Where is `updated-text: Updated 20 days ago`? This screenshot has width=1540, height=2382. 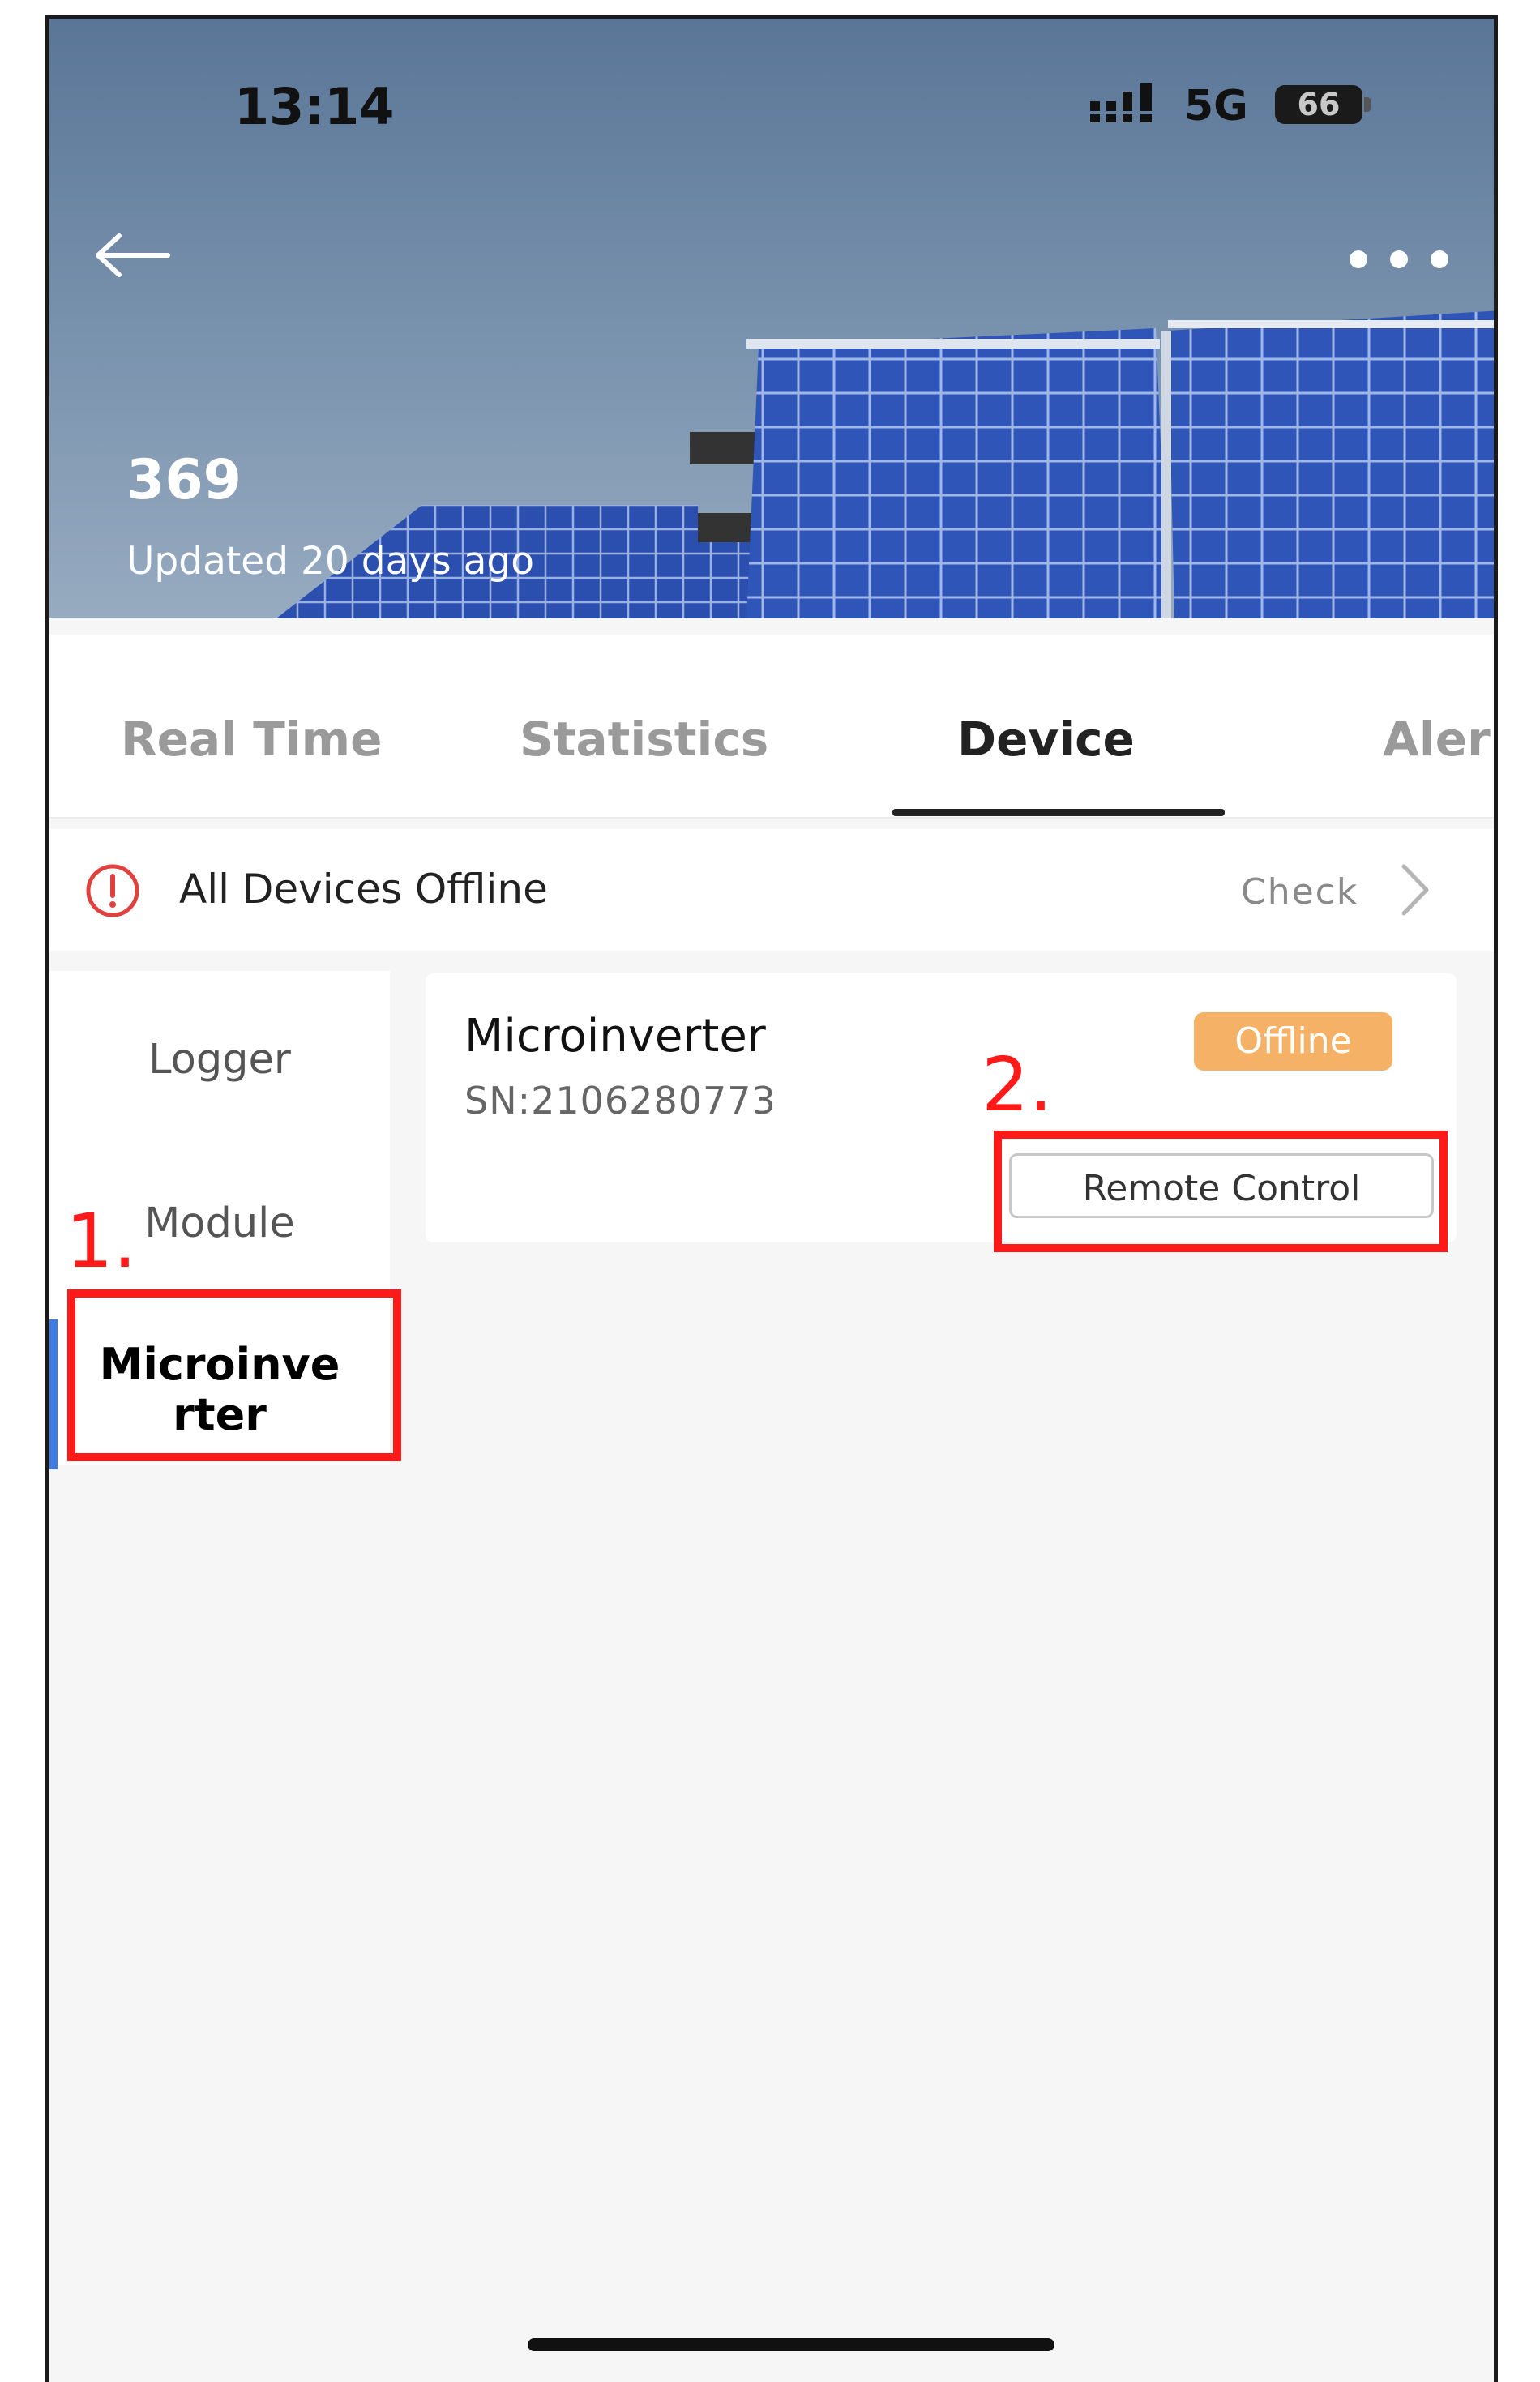 updated-text: Updated 20 days ago is located at coordinates (330, 561).